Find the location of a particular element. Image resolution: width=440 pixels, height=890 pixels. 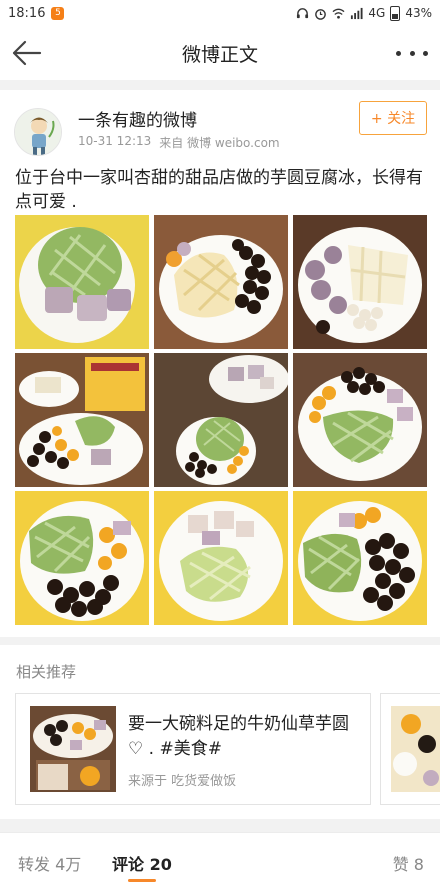

nav-bar: 微博正文 is located at coordinates (220, 53).